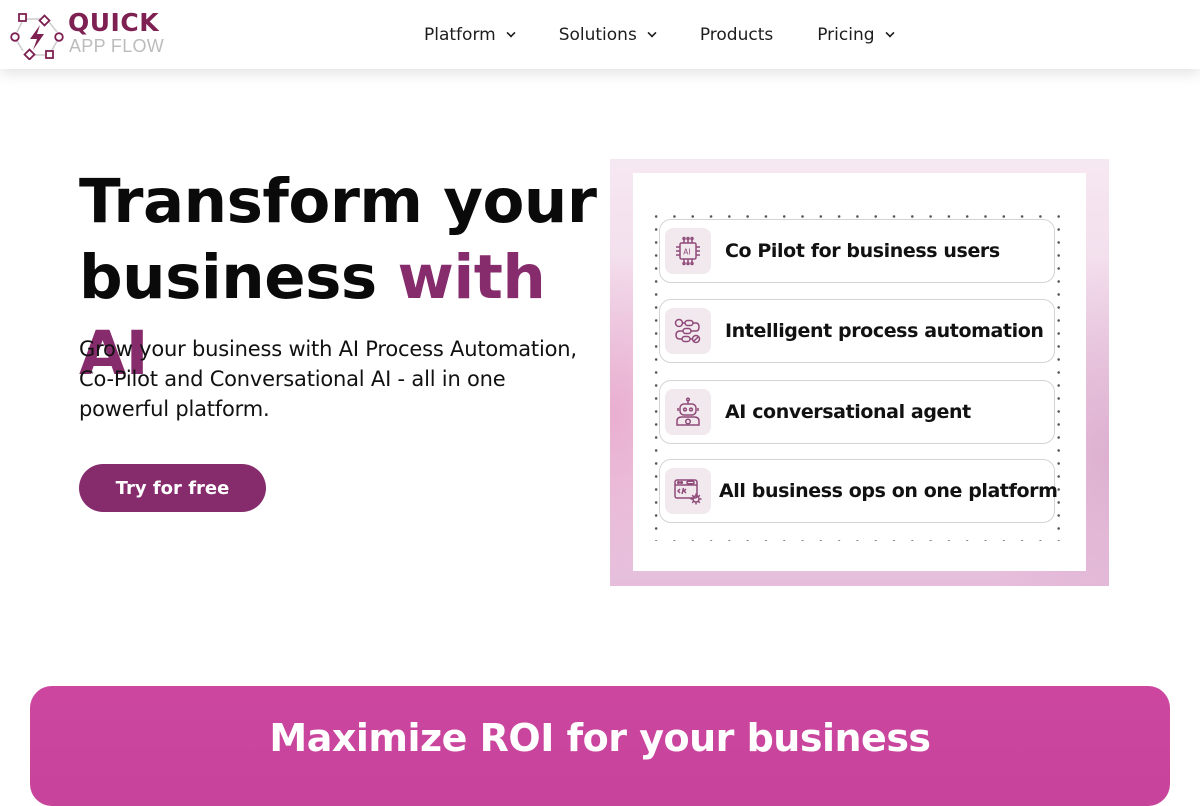 Image resolution: width=1200 pixels, height=806 pixels. I want to click on code-window-gear-icon, so click(688, 491).